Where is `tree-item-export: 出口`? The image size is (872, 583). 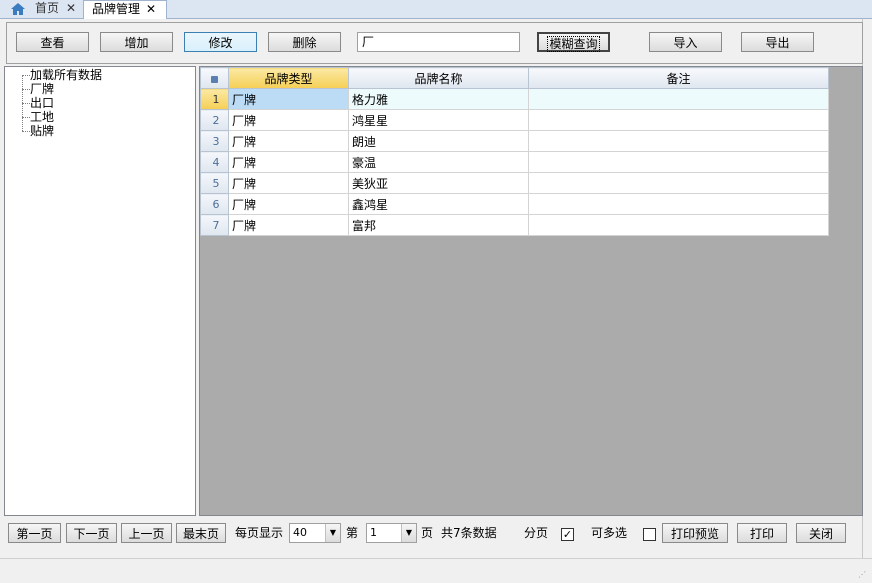
tree-item-export: 出口 is located at coordinates (42, 103).